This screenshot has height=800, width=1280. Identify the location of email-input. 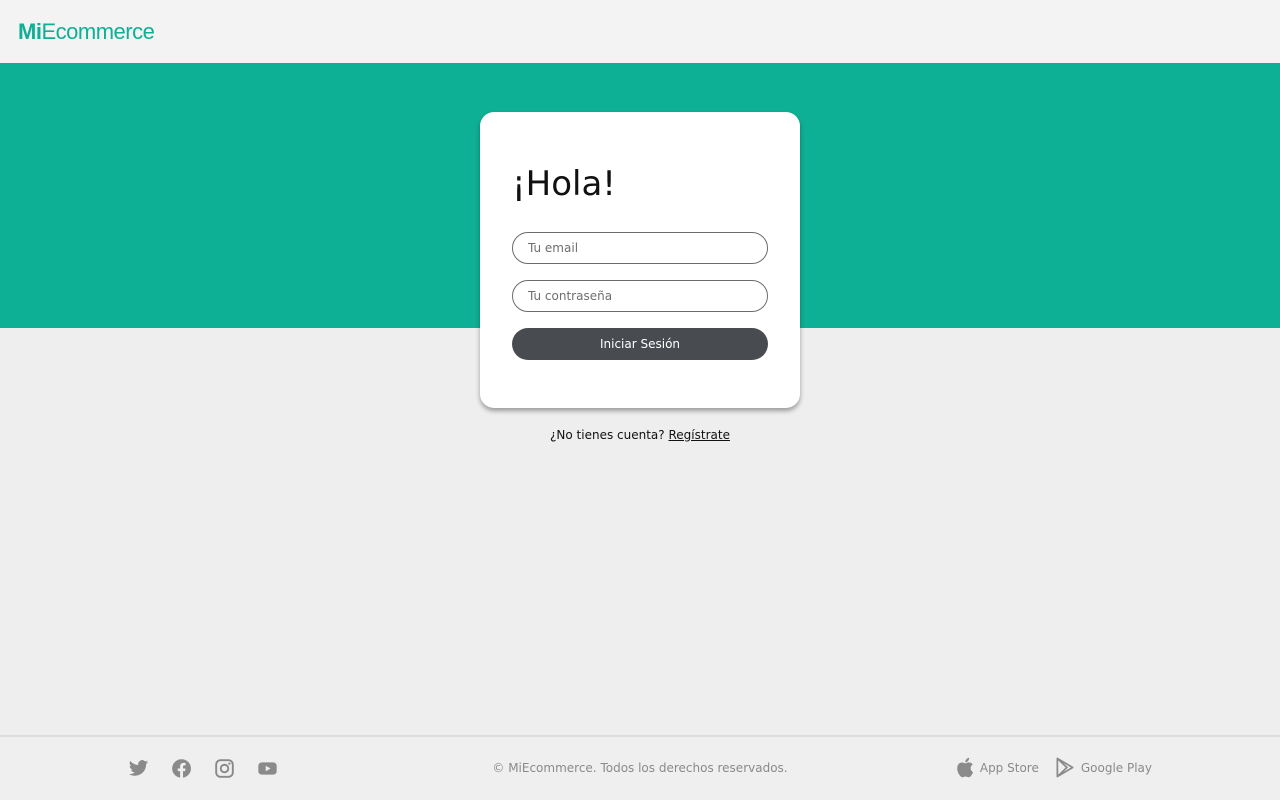
(640, 248).